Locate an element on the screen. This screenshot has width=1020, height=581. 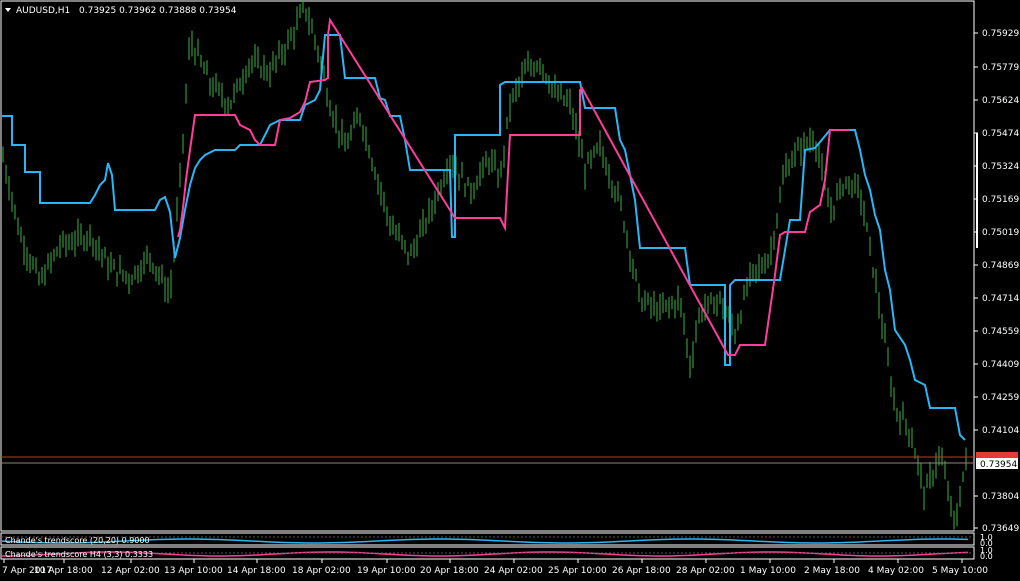
price-label: 0.74104 is located at coordinates (1000, 431).